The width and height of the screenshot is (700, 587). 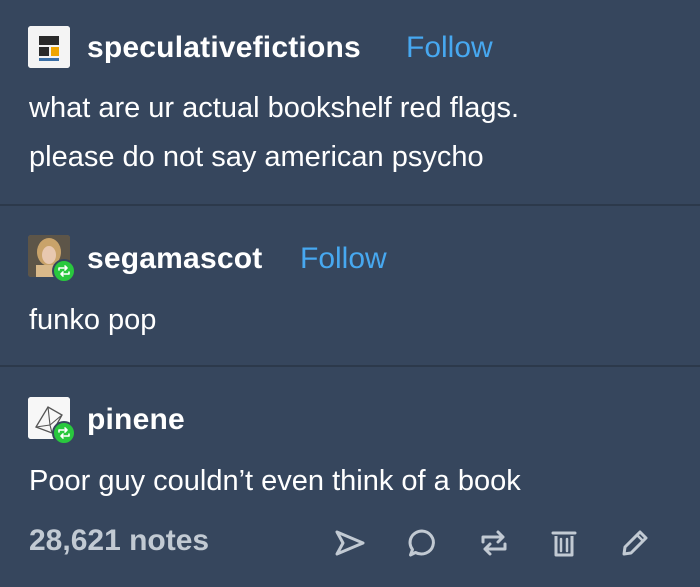 What do you see at coordinates (256, 157) in the screenshot?
I see `post-text-line: please do not say american psycho` at bounding box center [256, 157].